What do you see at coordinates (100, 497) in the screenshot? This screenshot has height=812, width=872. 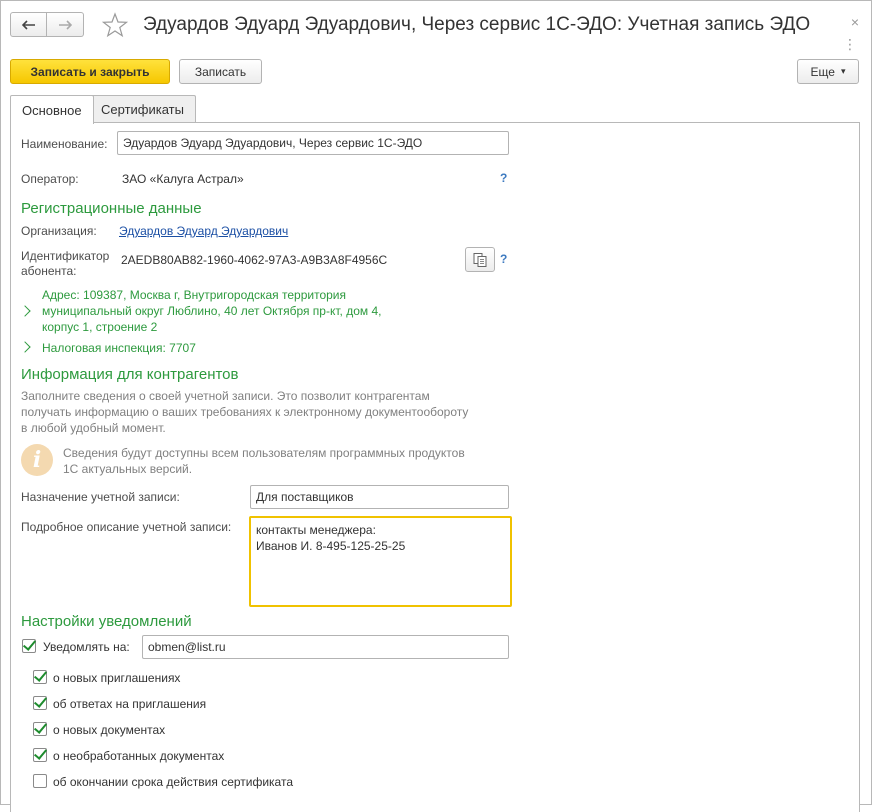 I see `purpose-label: Назначение учетной записи:` at bounding box center [100, 497].